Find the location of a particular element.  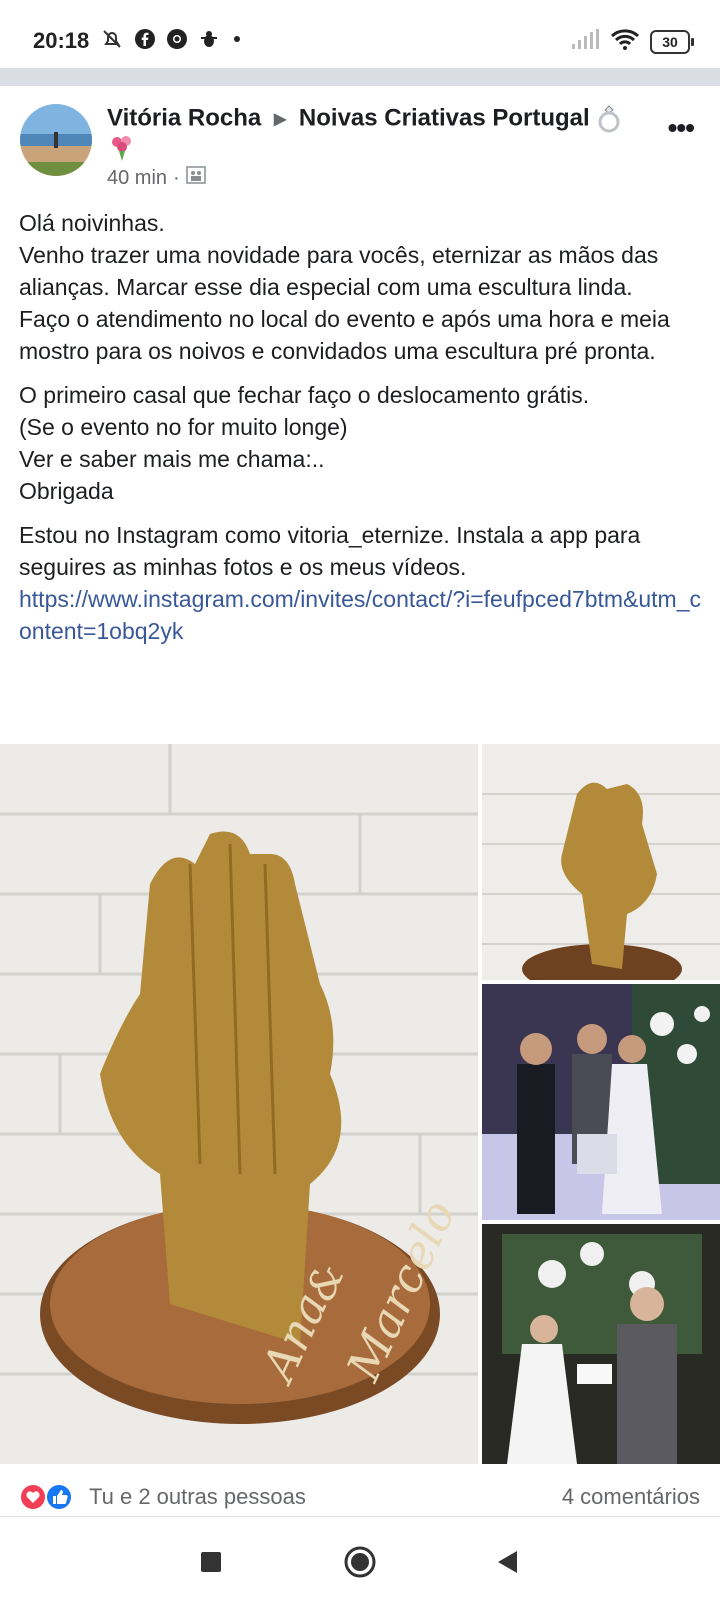

author-name: Vitória Rocha is located at coordinates (184, 117).